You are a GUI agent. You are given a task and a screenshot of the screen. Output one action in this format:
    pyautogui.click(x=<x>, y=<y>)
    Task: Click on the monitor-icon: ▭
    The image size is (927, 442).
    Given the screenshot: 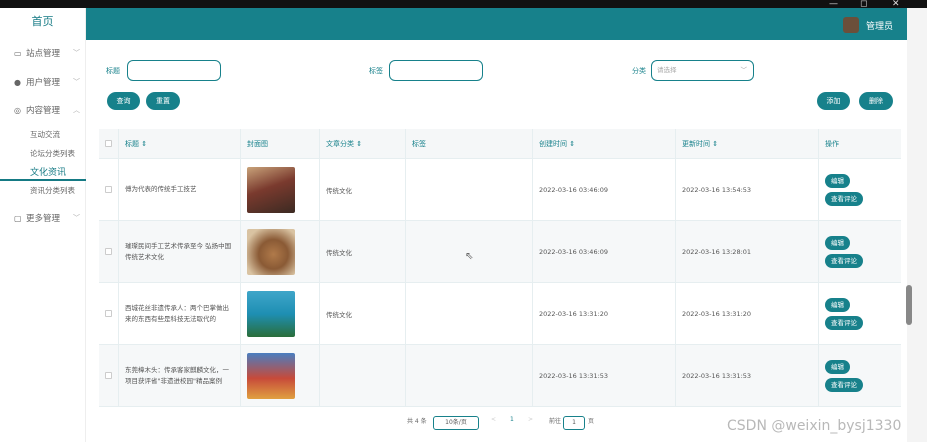 What is the action you would take?
    pyautogui.click(x=18, y=53)
    